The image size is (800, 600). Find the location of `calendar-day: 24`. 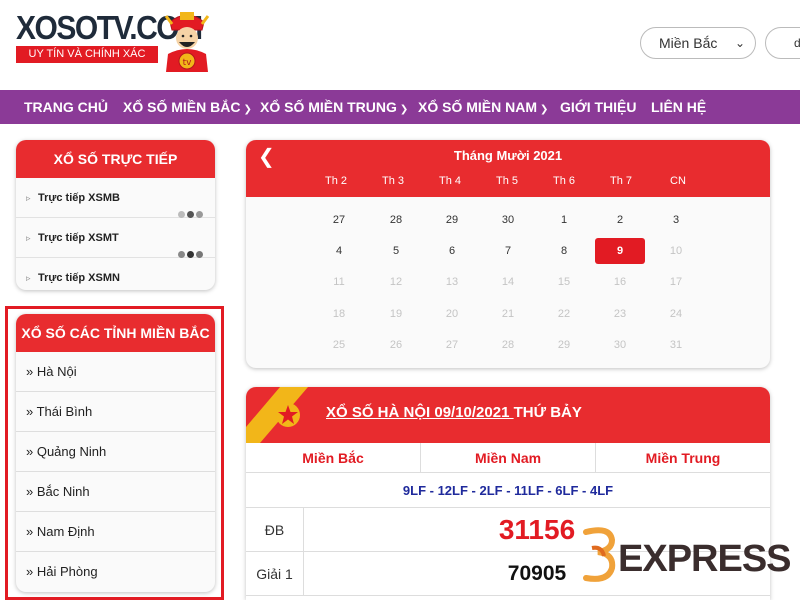

calendar-day: 24 is located at coordinates (676, 314).